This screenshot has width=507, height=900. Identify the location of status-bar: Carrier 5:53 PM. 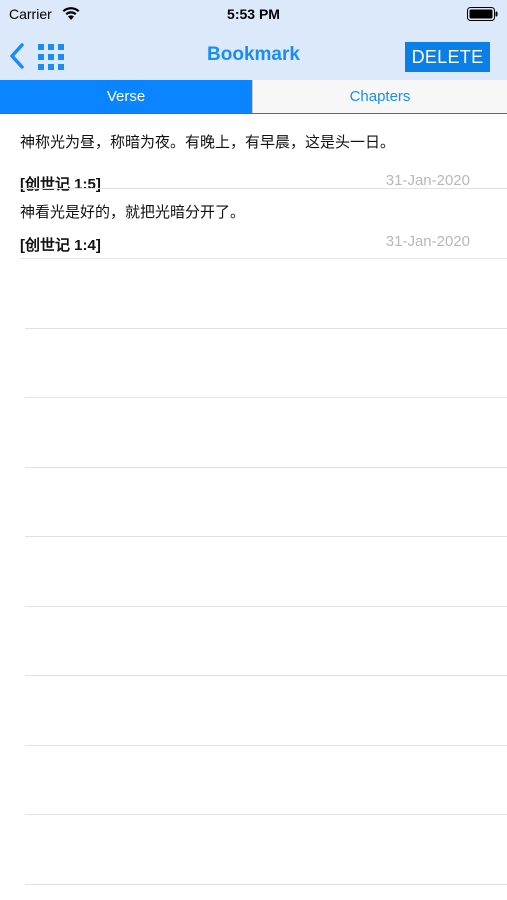
(253, 14).